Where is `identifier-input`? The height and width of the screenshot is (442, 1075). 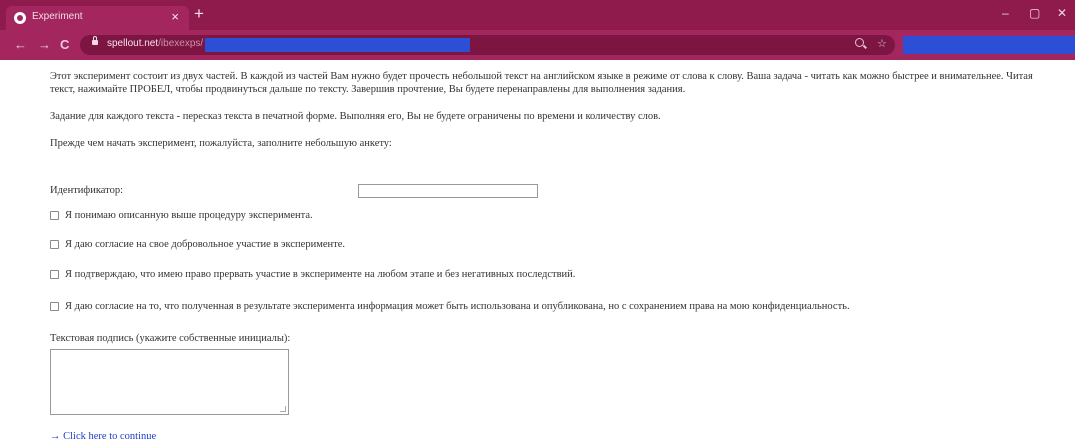
identifier-input is located at coordinates (448, 191).